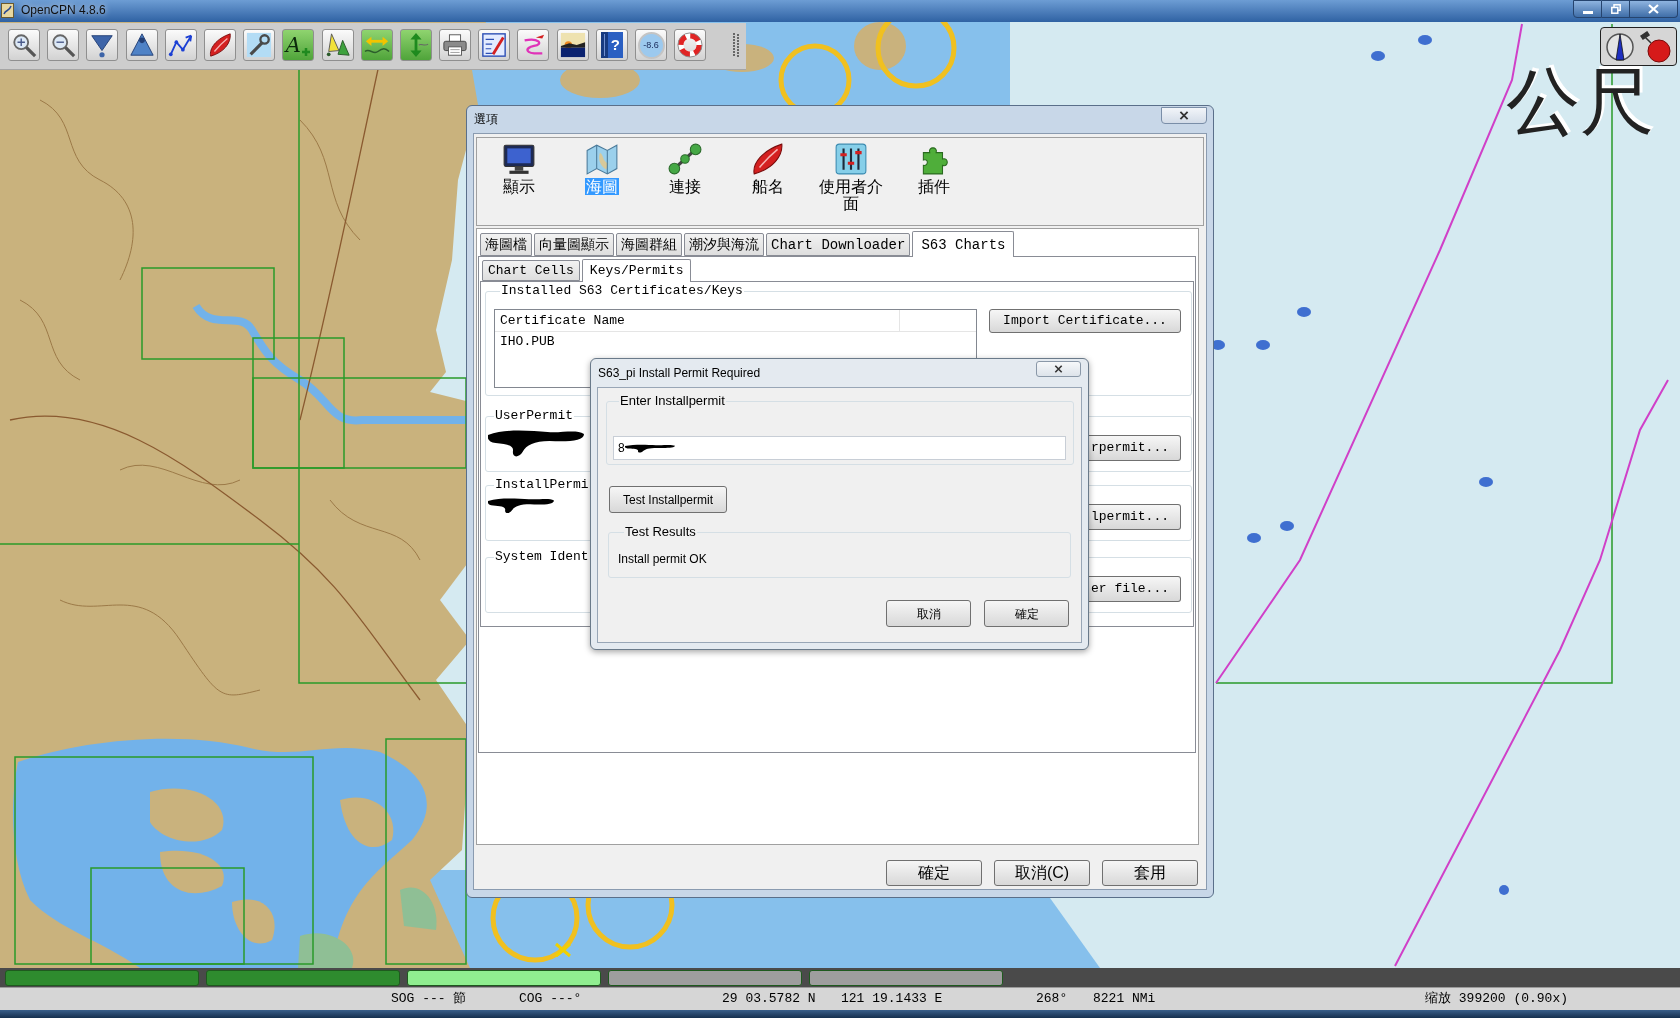 The image size is (1680, 1018). What do you see at coordinates (622, 291) in the screenshot?
I see `group-label: Installed S63 Certificates/Keys` at bounding box center [622, 291].